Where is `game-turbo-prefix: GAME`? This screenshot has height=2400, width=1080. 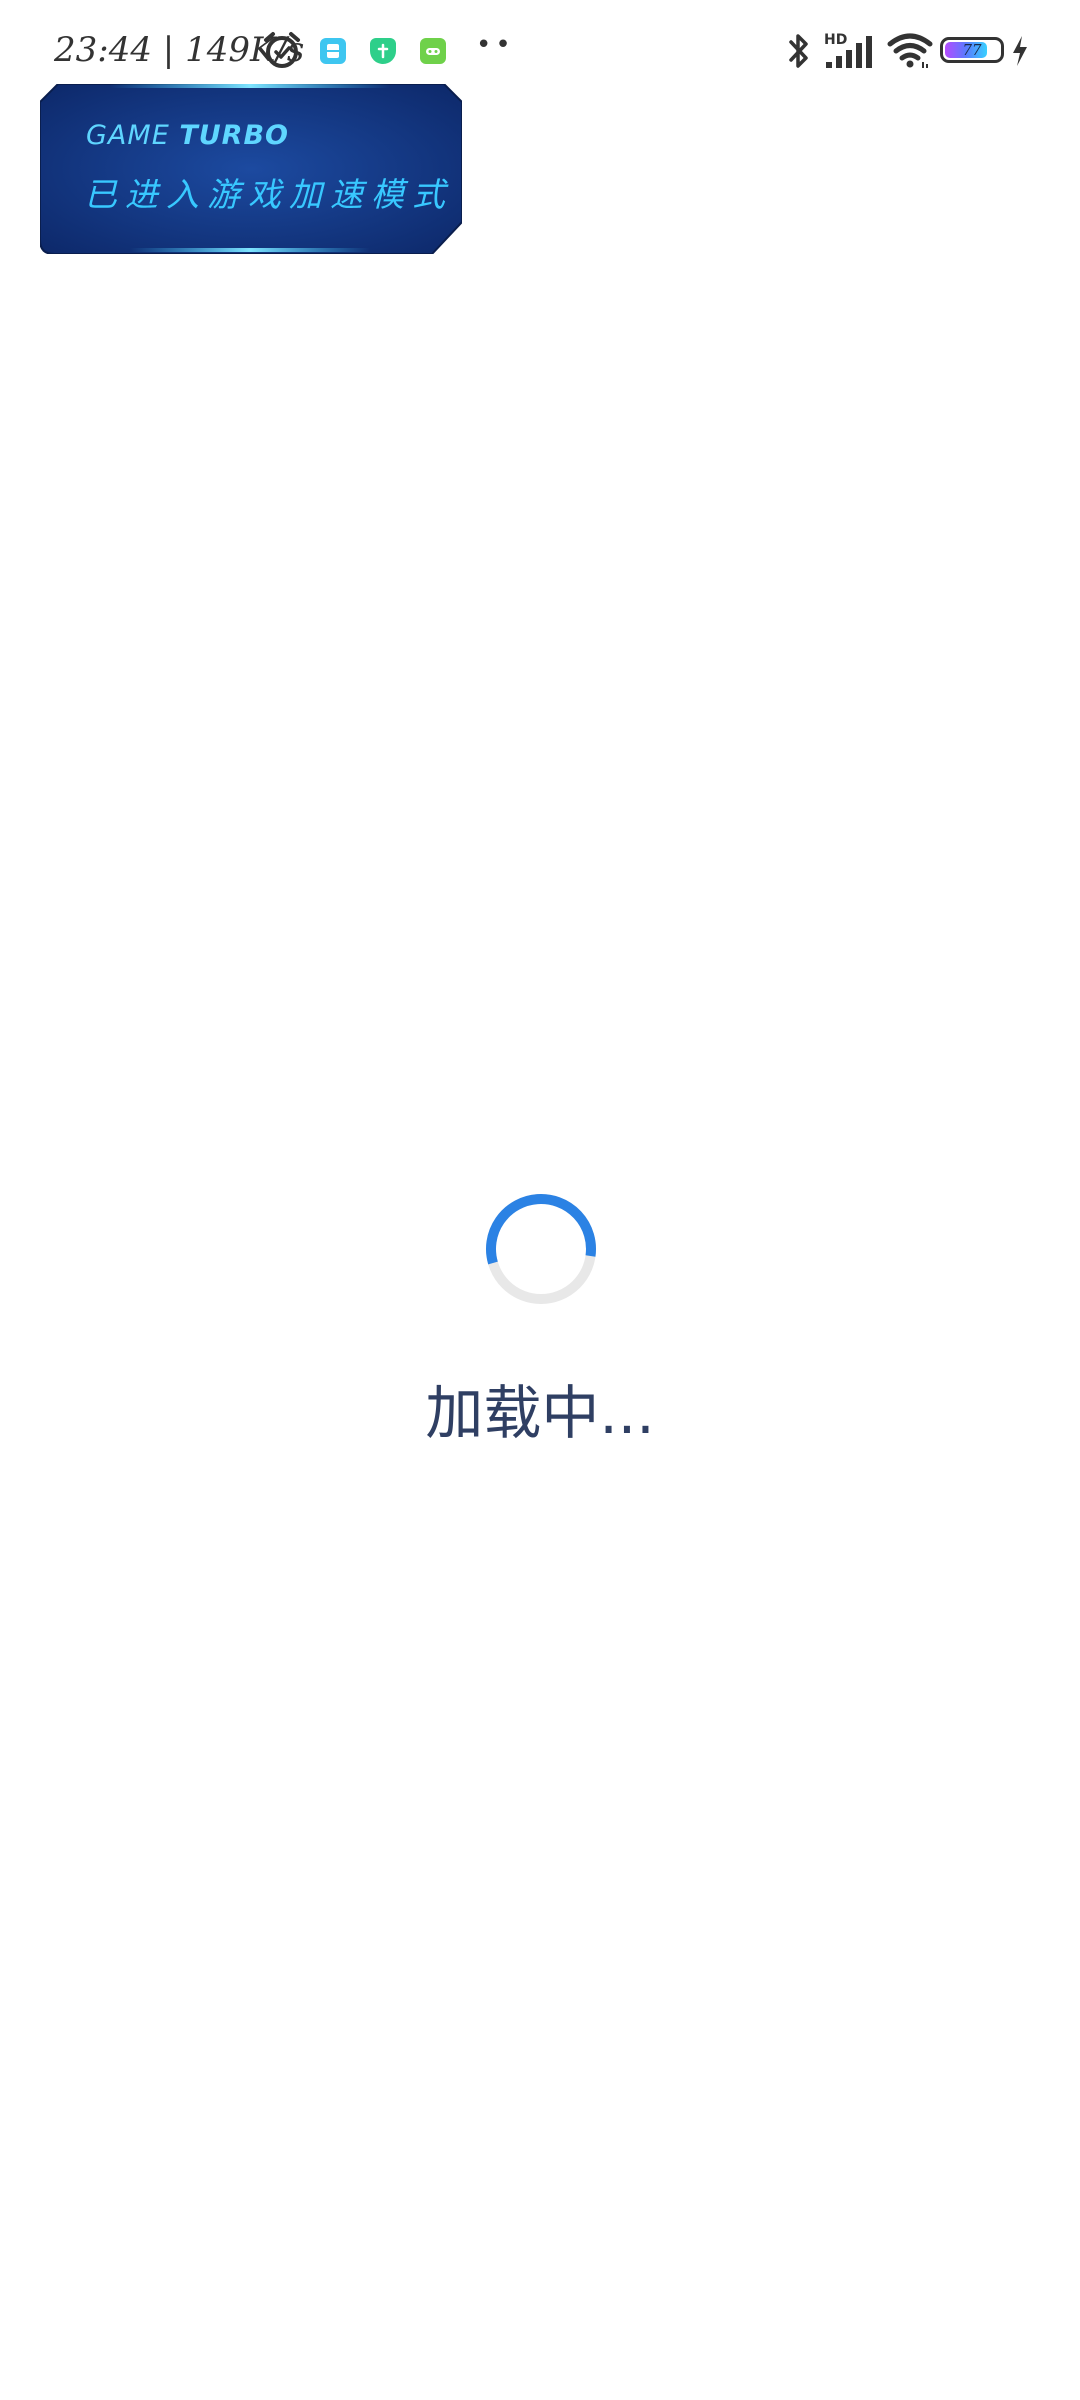
game-turbo-prefix: GAME is located at coordinates (128, 135).